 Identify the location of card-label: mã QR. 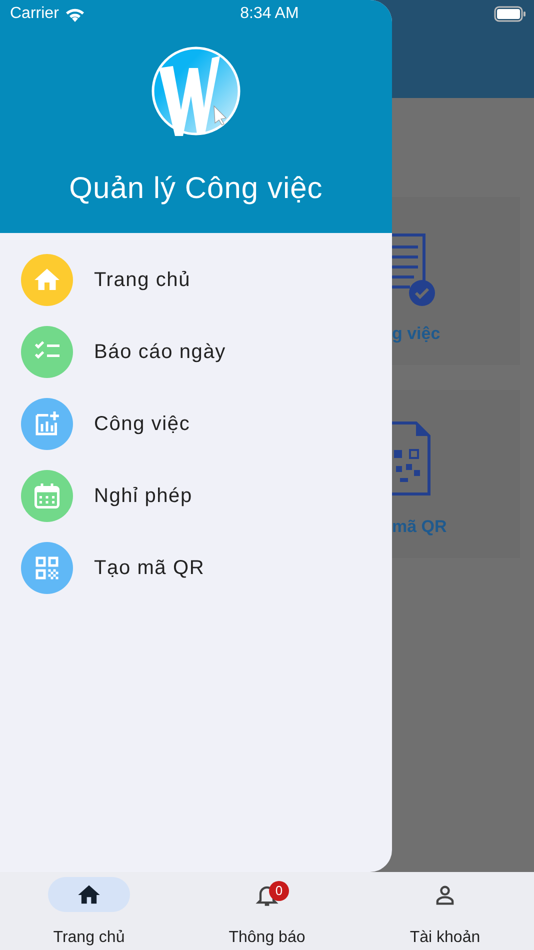
(419, 527).